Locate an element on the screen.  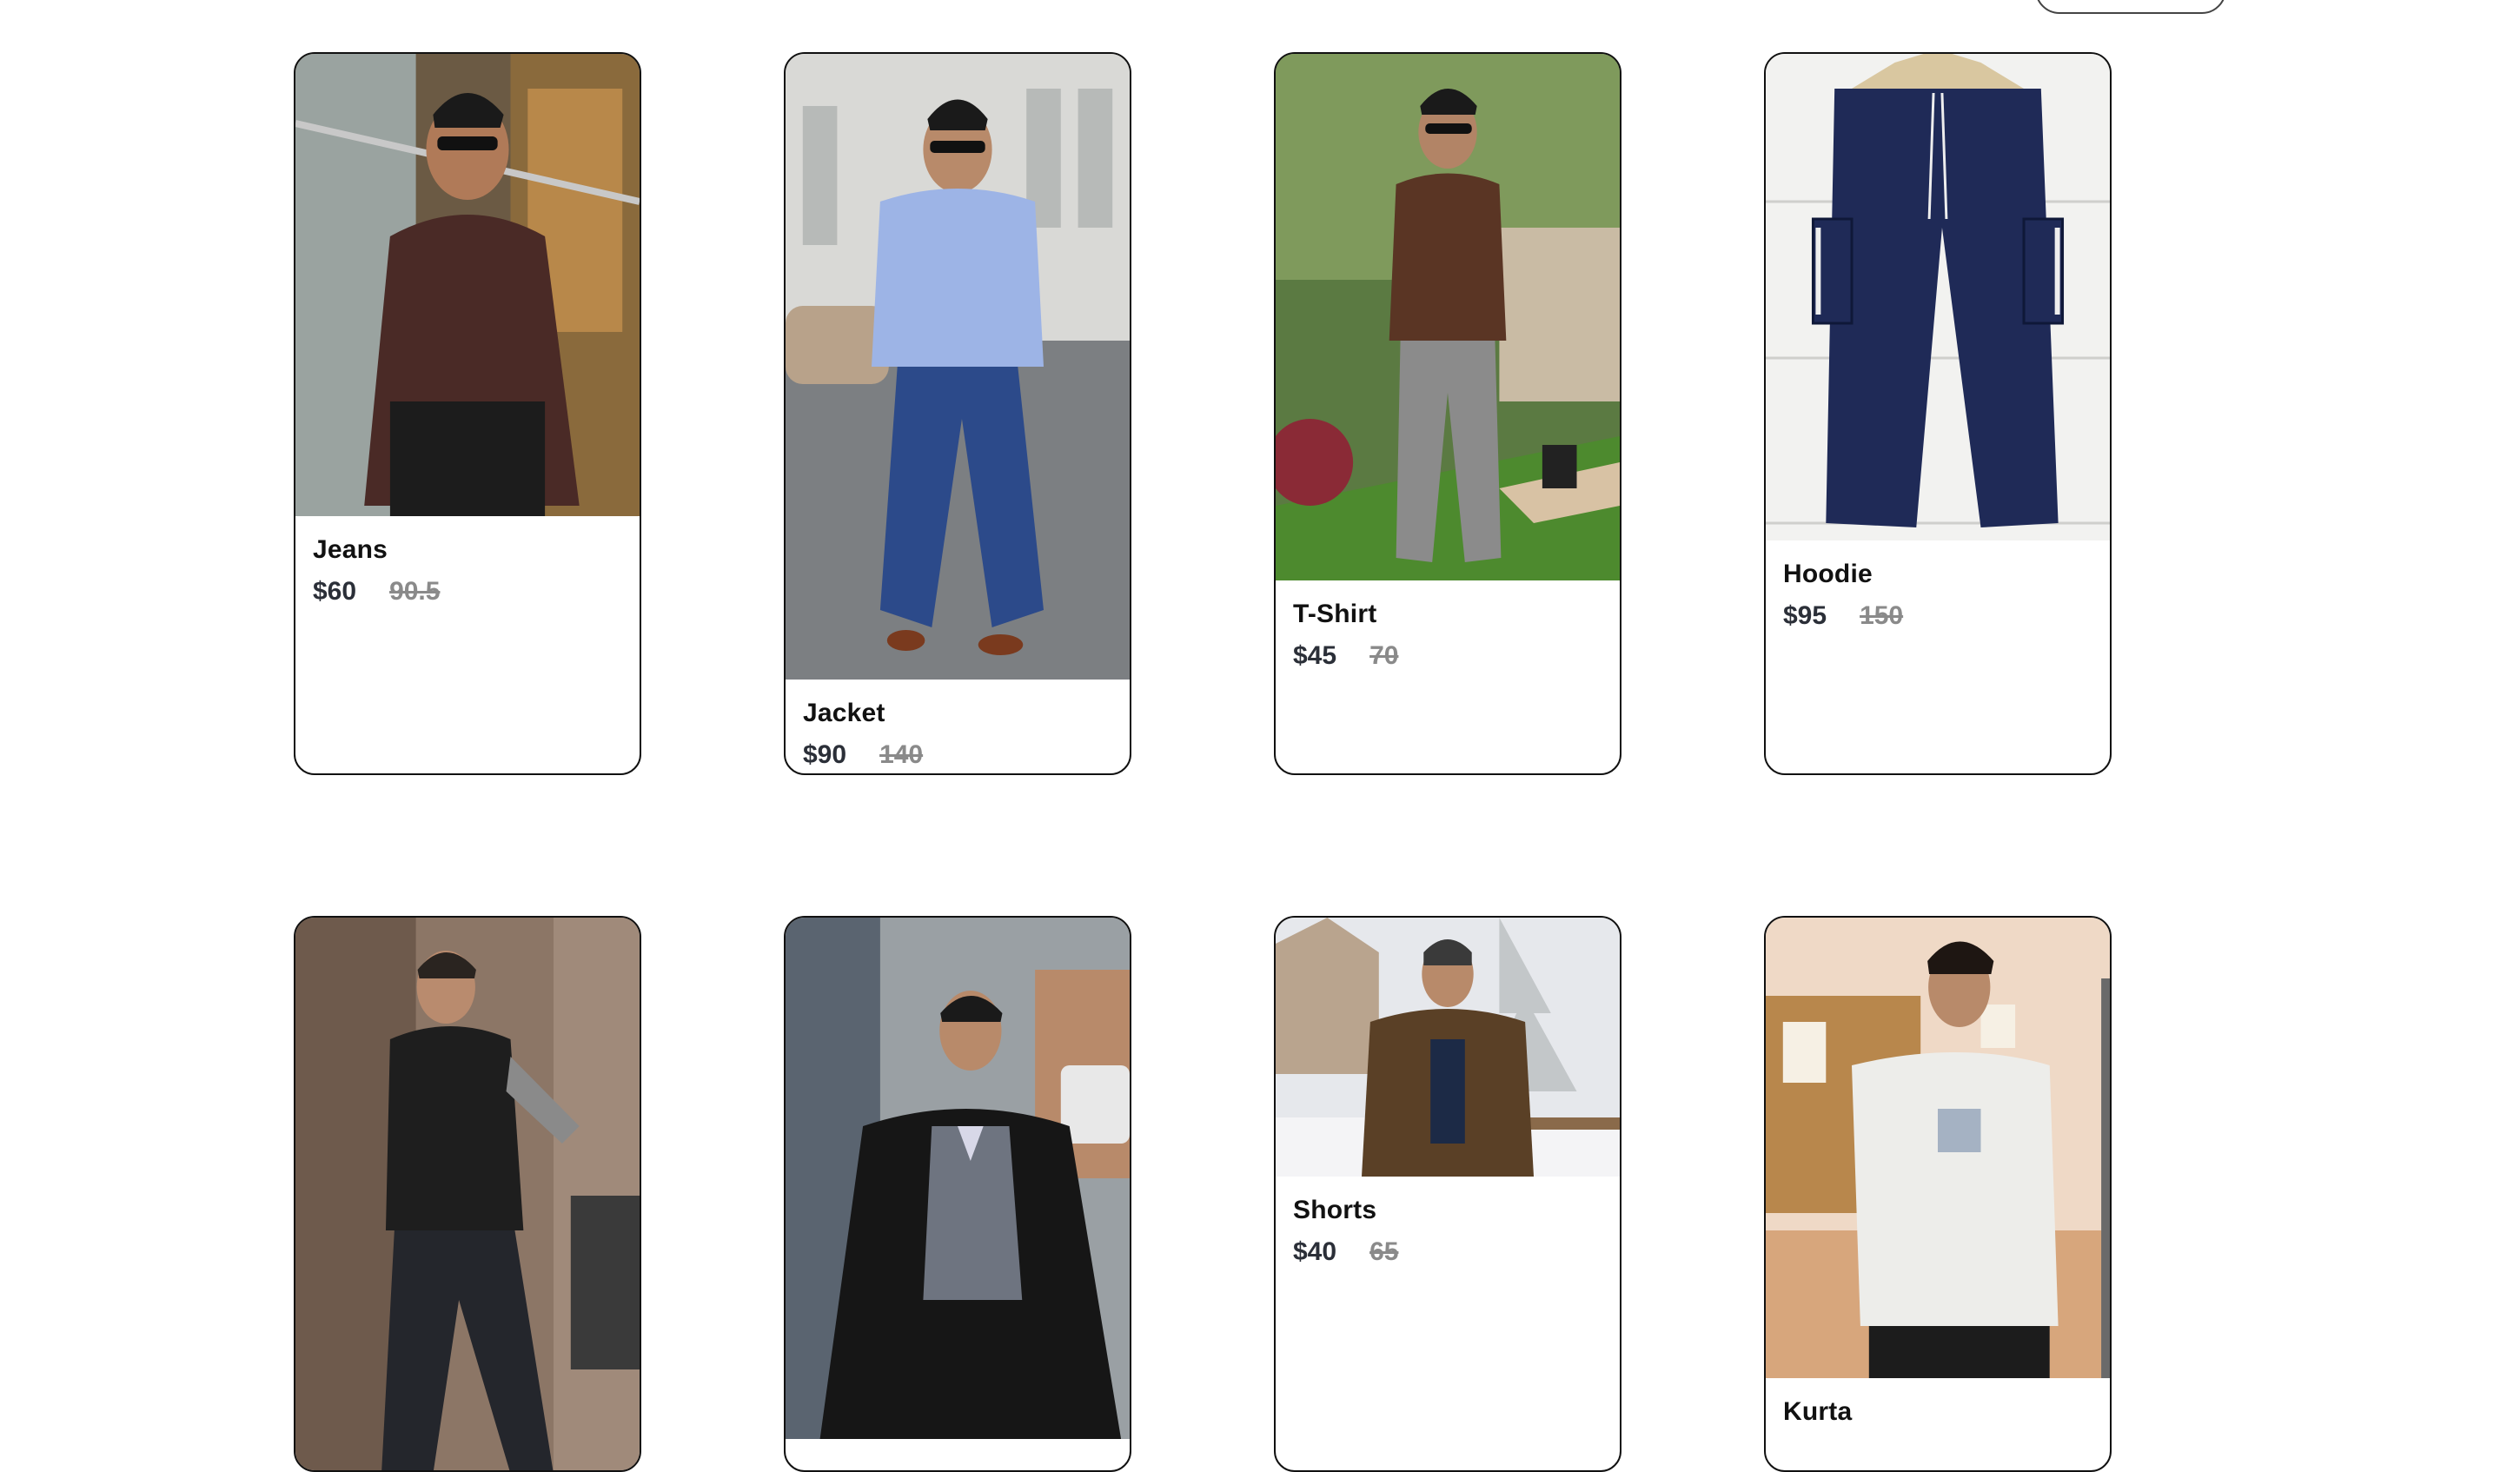
product-price: $60 is located at coordinates (335, 592).